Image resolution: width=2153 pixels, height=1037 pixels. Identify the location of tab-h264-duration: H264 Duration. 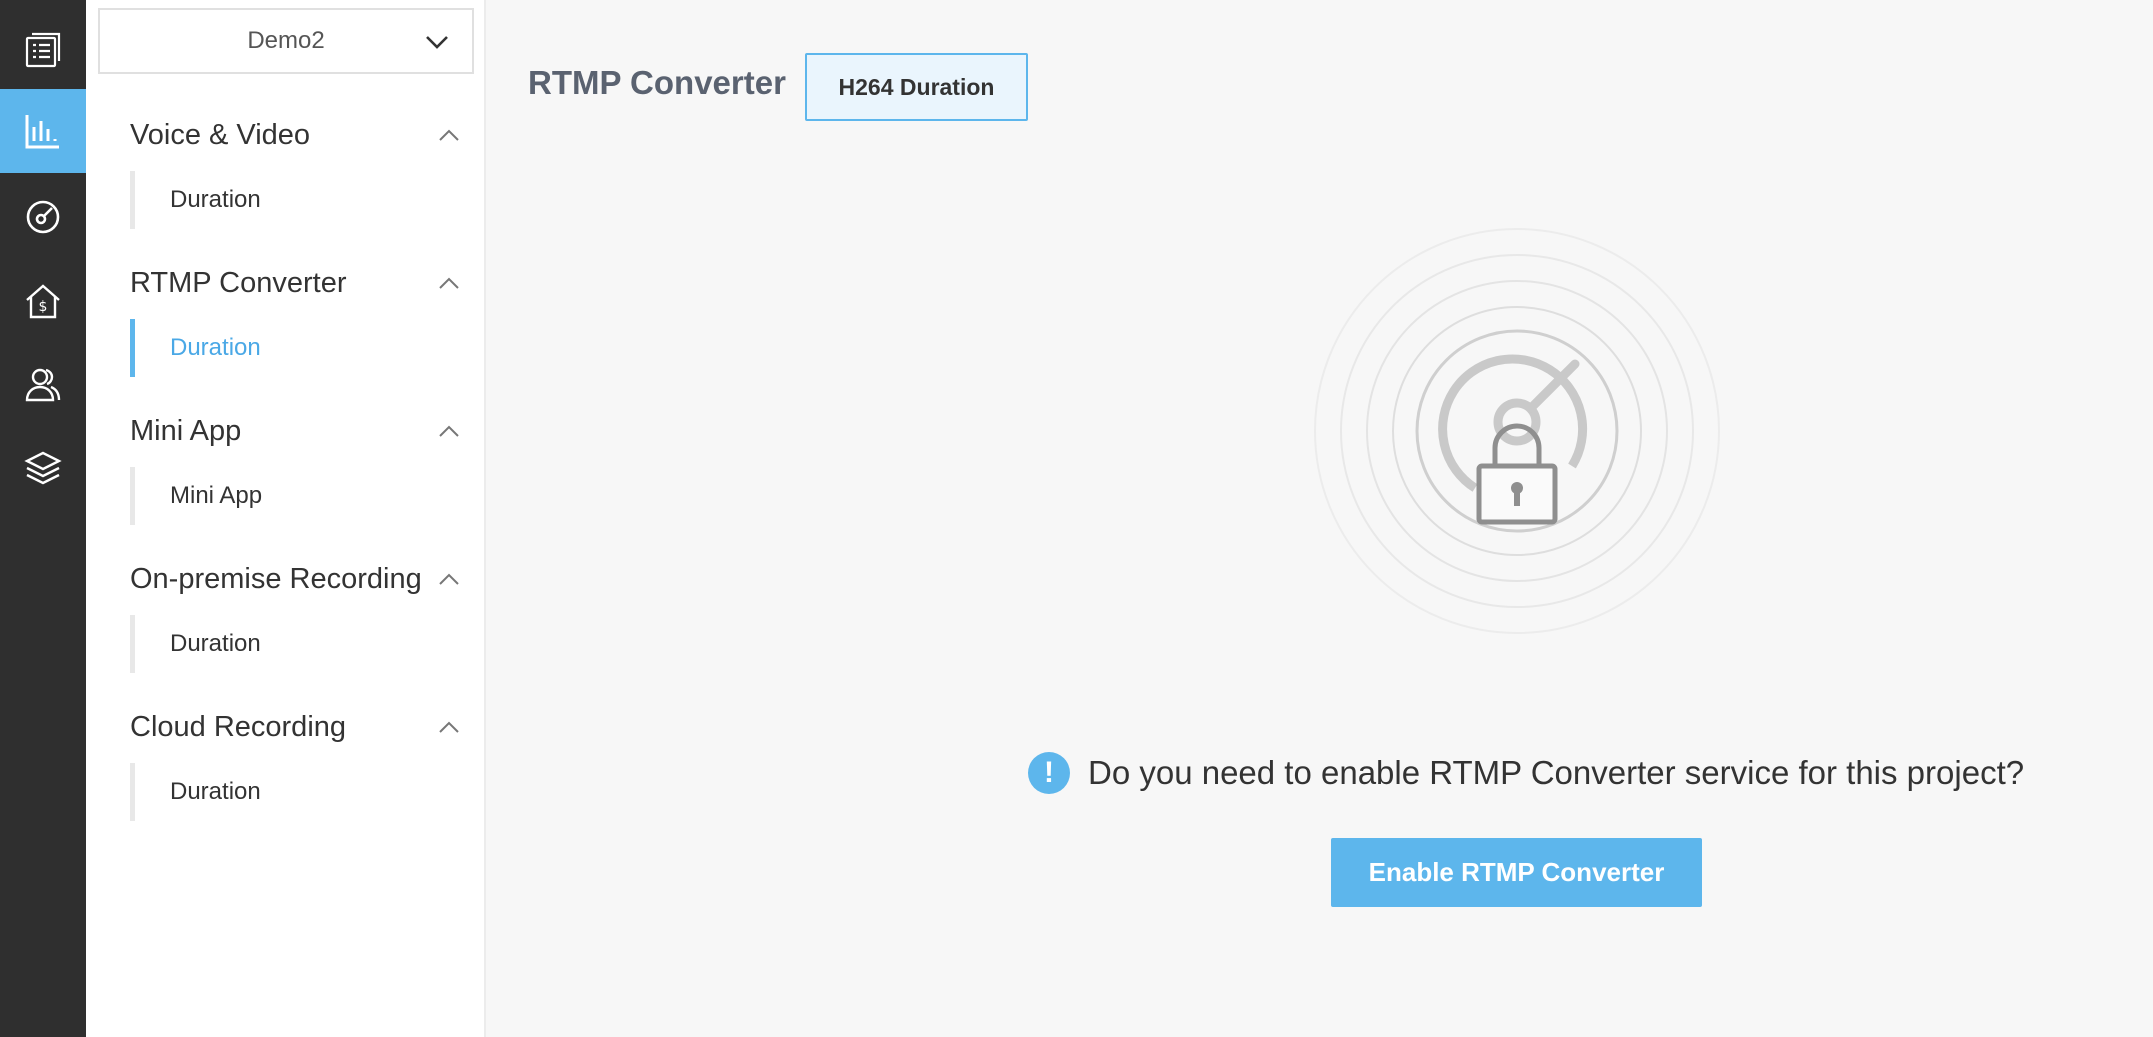
(916, 87).